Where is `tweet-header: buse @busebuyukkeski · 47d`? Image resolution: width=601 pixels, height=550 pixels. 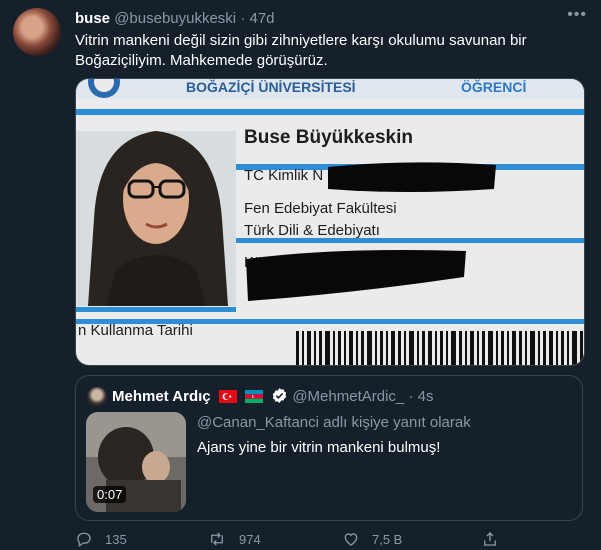
tweet-header: buse @busebuyukkeski · 47d is located at coordinates (175, 19).